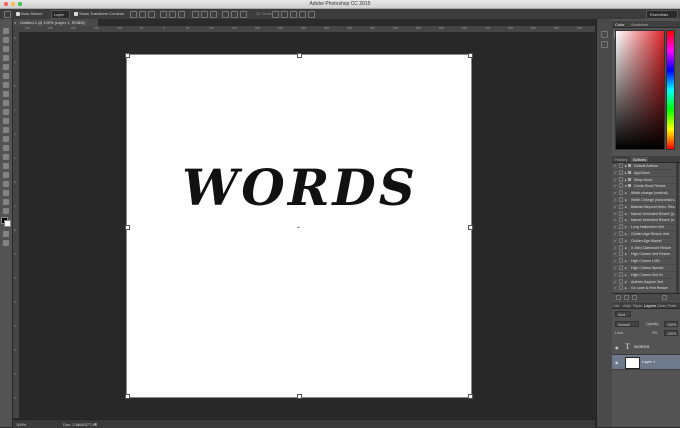 This screenshot has width=680, height=428. What do you see at coordinates (6, 234) in the screenshot?
I see `quick-mask-icon` at bounding box center [6, 234].